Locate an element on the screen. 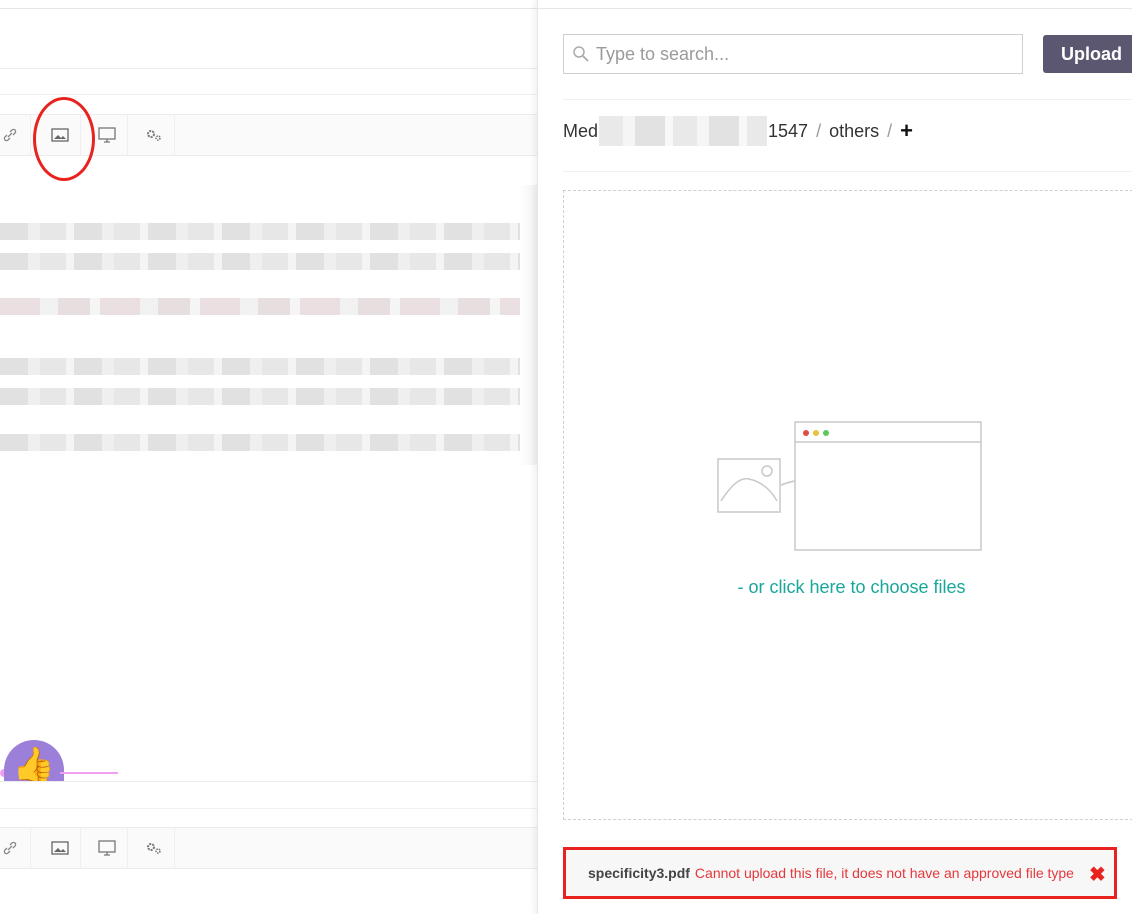  decoration-line is located at coordinates (89, 773).